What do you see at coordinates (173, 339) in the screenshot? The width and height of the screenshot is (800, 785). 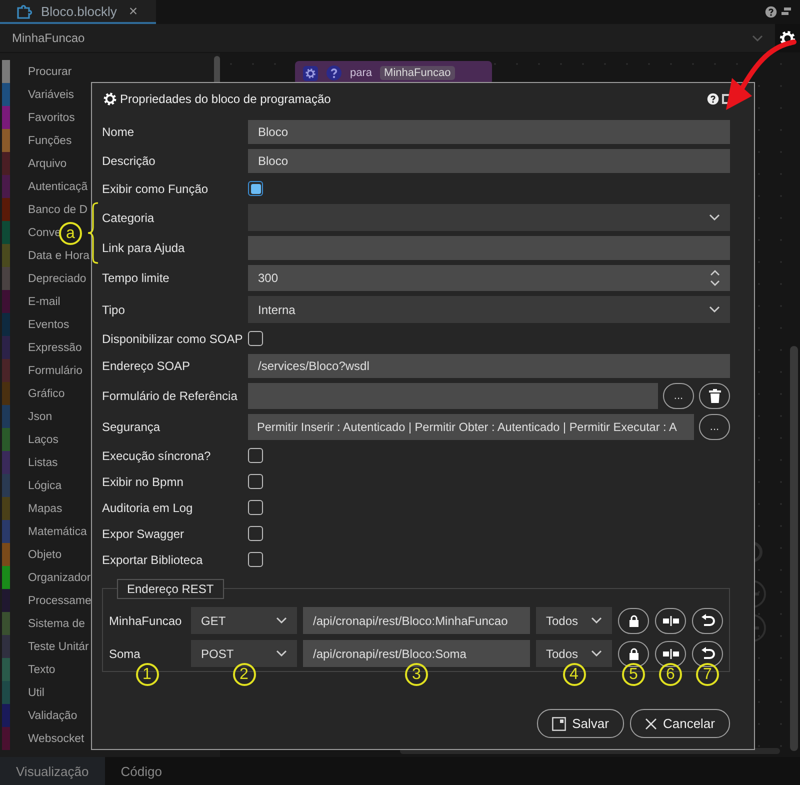 I see `field-label: Disponibilizar como SOAP` at bounding box center [173, 339].